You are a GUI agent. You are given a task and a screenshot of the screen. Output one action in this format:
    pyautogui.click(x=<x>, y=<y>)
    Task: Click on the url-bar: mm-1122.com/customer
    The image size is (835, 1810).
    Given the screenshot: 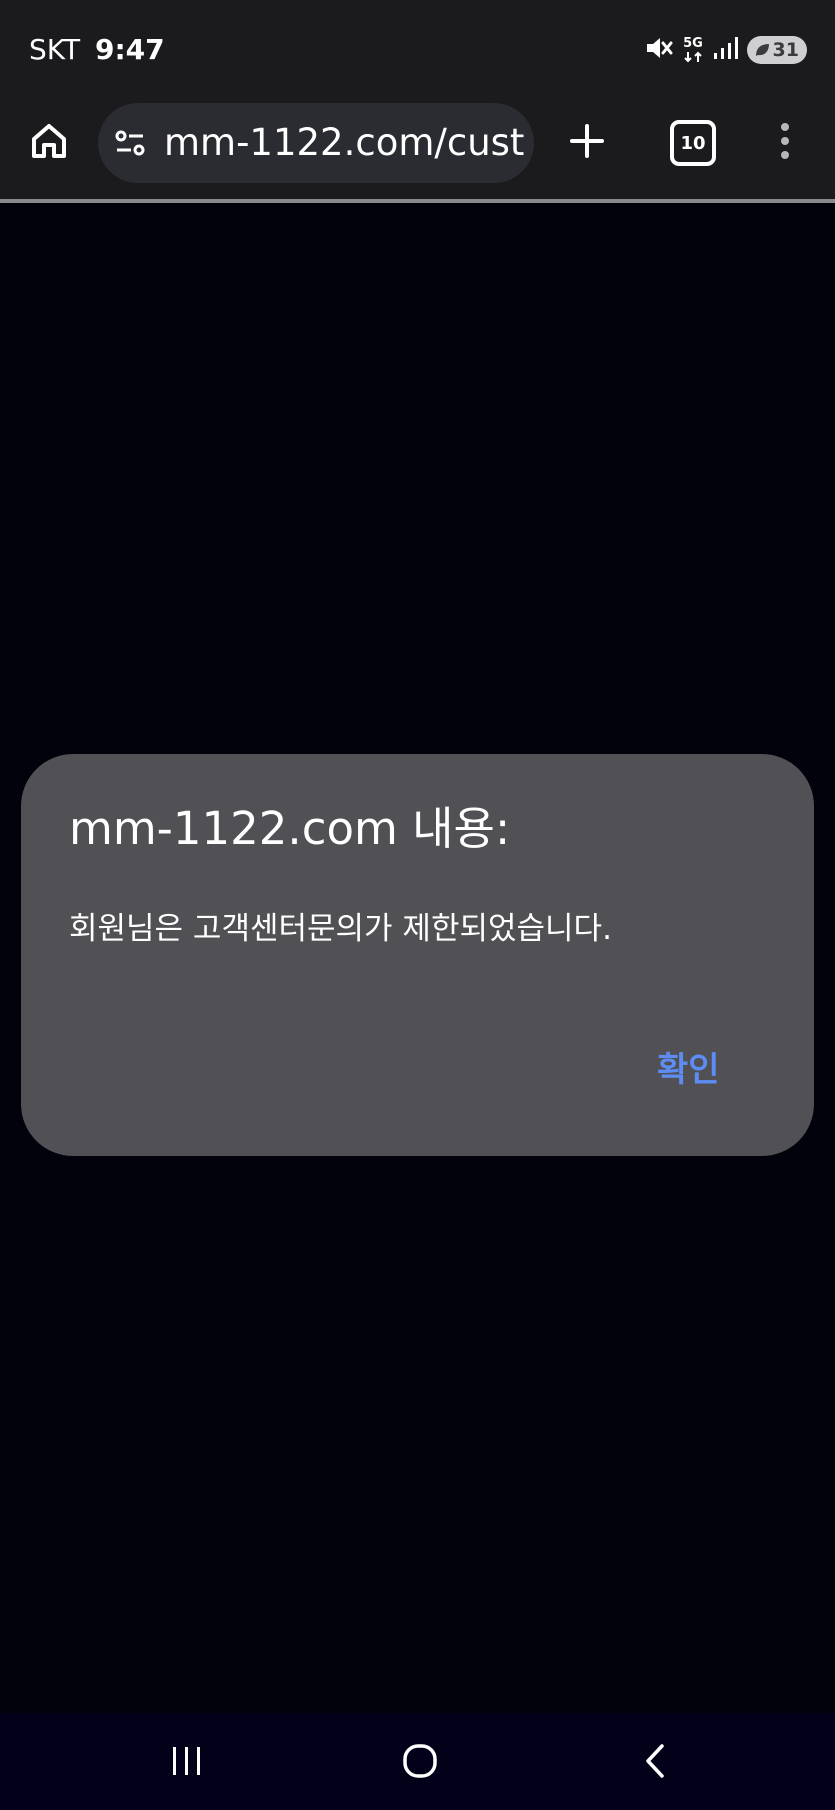 What is the action you would take?
    pyautogui.click(x=316, y=143)
    